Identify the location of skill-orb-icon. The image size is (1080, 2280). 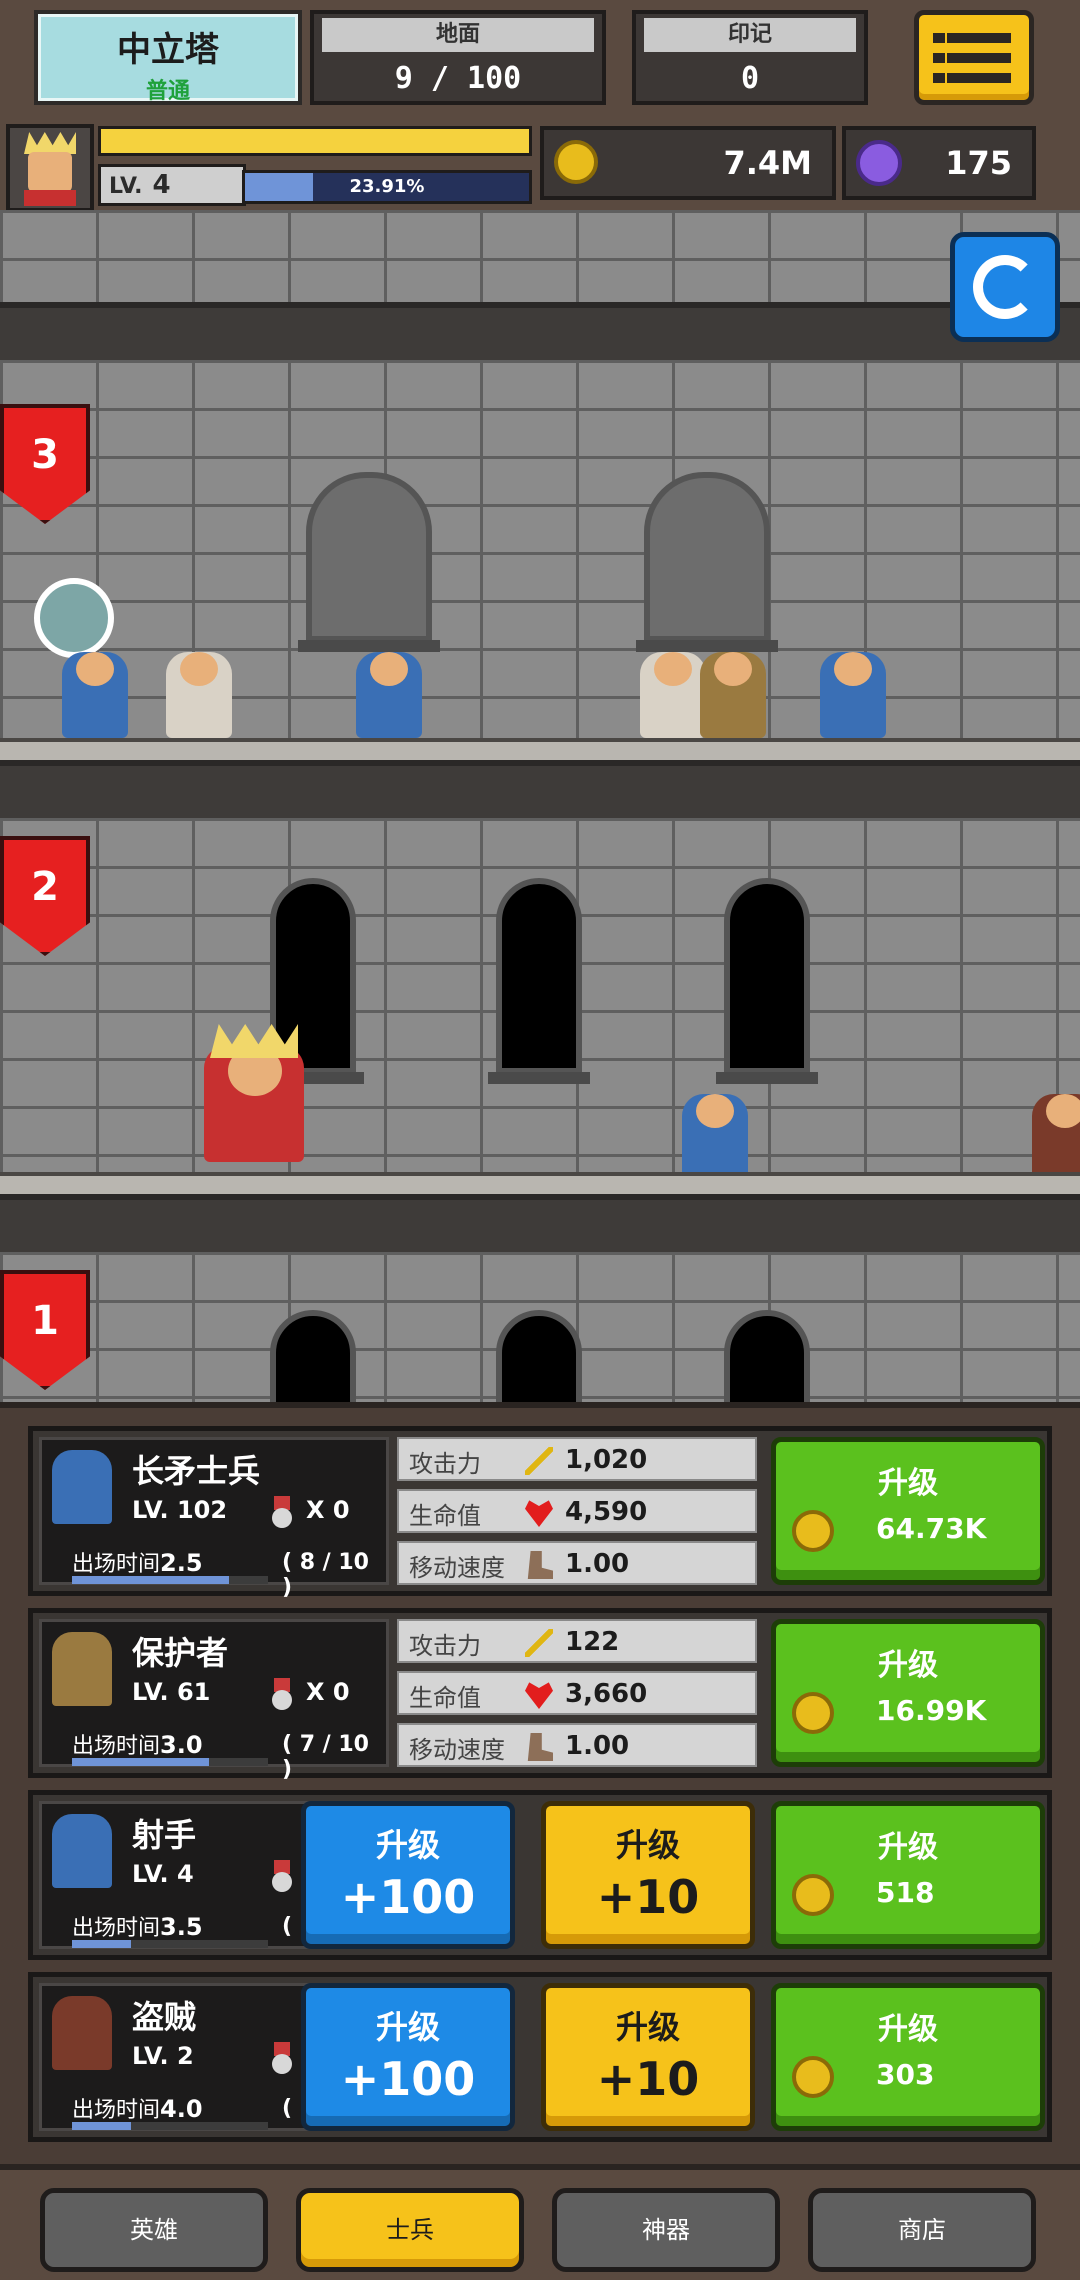
(74, 618).